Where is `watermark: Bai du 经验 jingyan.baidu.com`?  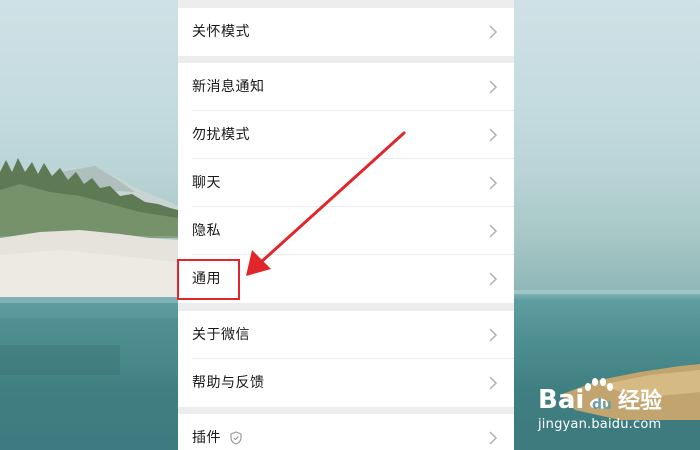 watermark: Bai du 经验 jingyan.baidu.com is located at coordinates (613, 408).